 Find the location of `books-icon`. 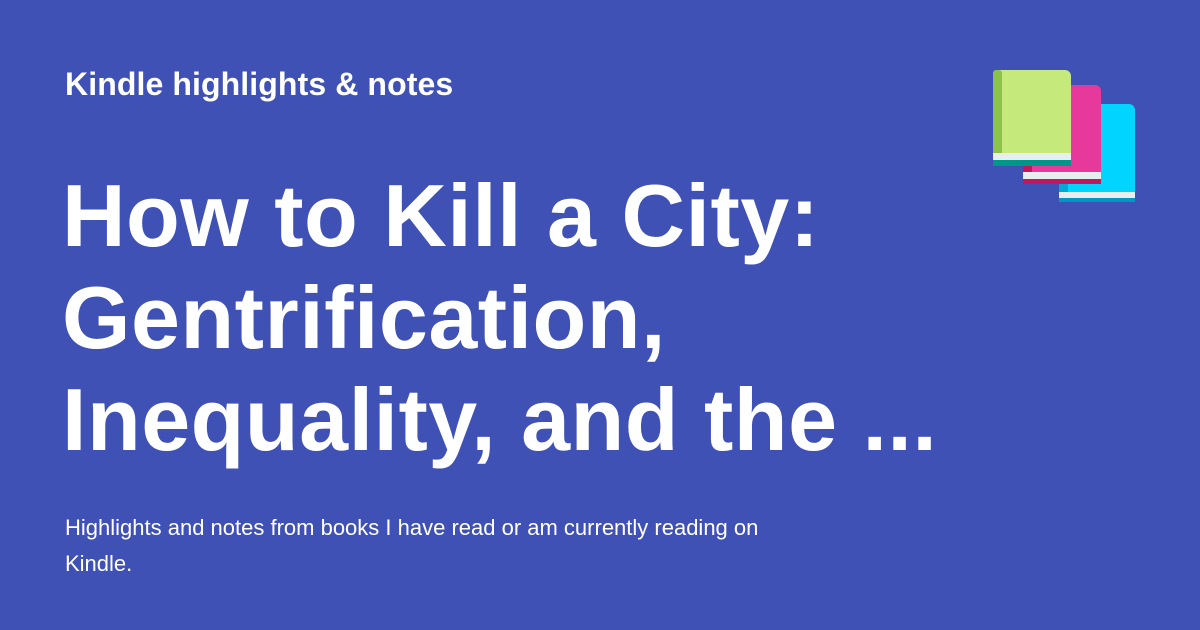

books-icon is located at coordinates (1064, 136).